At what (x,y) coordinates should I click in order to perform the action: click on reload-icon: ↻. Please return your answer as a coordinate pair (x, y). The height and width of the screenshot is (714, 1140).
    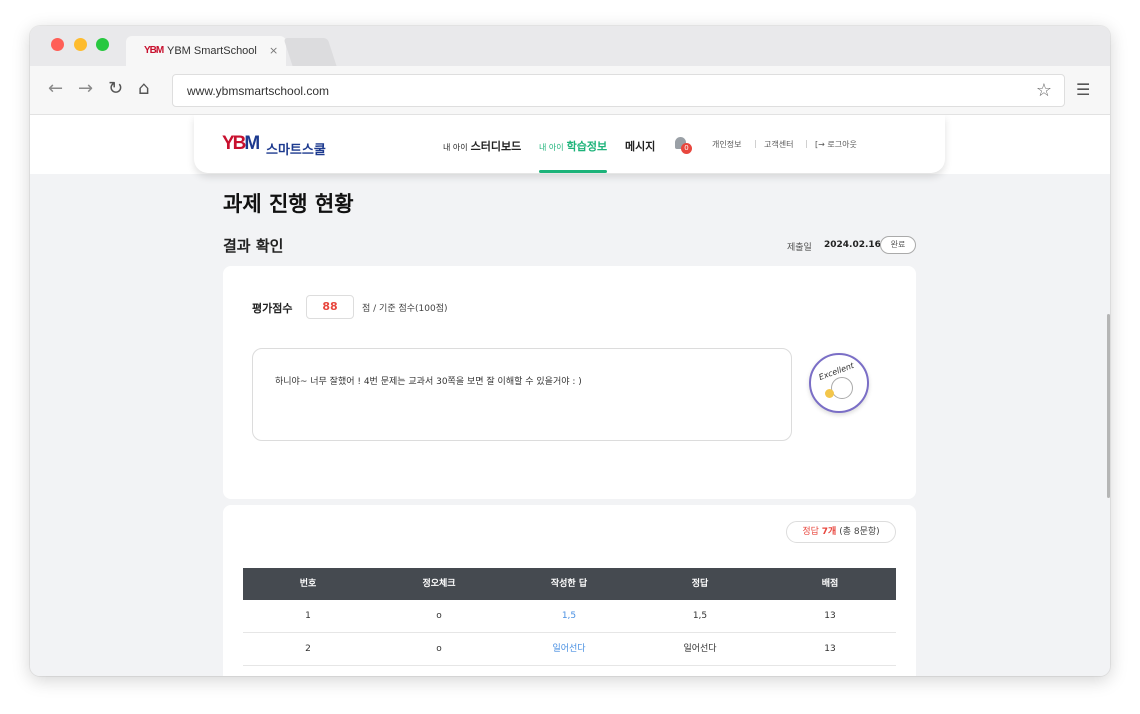
    Looking at the image, I should click on (115, 89).